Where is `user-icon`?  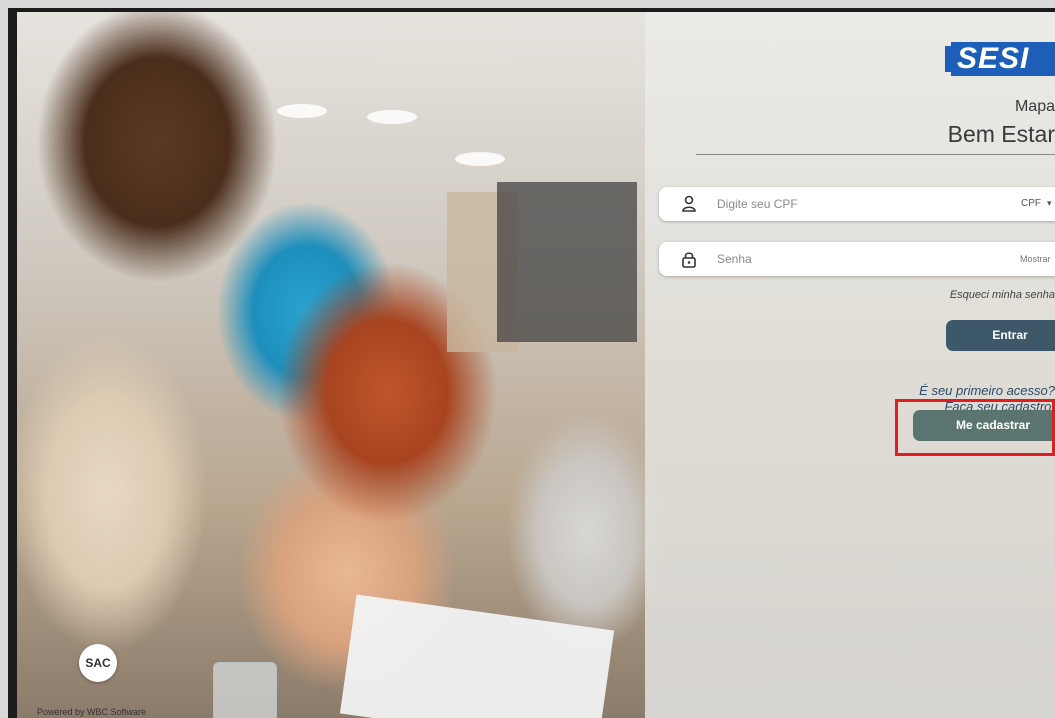
user-icon is located at coordinates (689, 203).